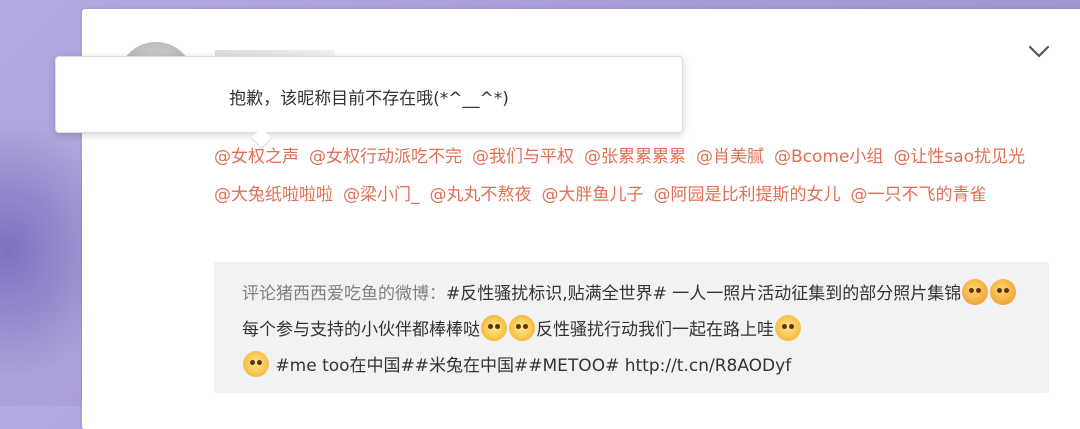  What do you see at coordinates (730, 157) in the screenshot?
I see `mention-link: @肖美腻` at bounding box center [730, 157].